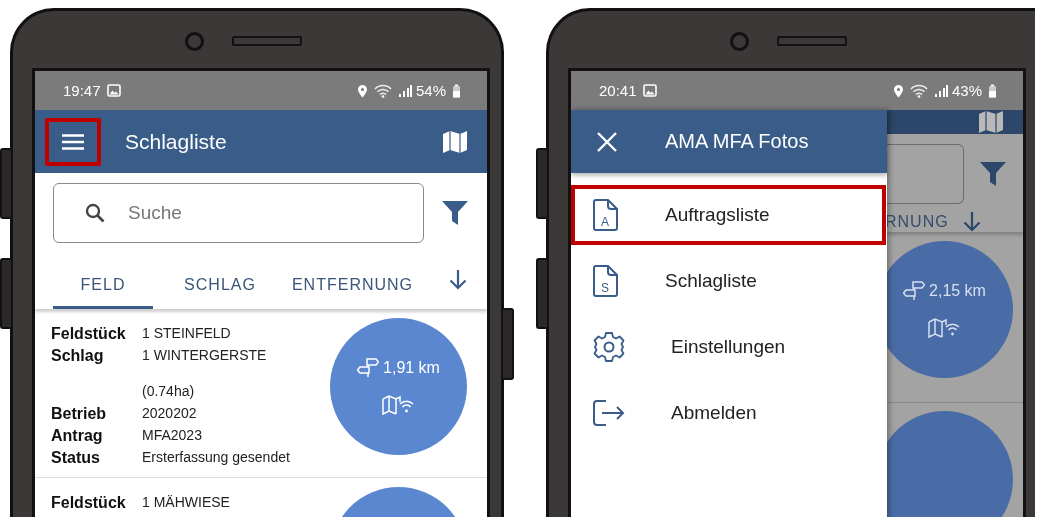 This screenshot has height=517, width=1041. What do you see at coordinates (607, 141) in the screenshot?
I see `close-icon` at bounding box center [607, 141].